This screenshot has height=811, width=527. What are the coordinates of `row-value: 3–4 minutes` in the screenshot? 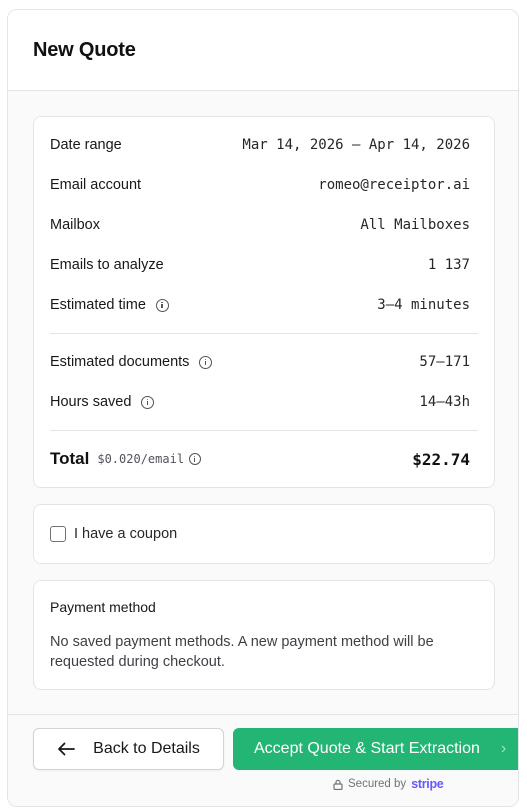 It's located at (423, 305).